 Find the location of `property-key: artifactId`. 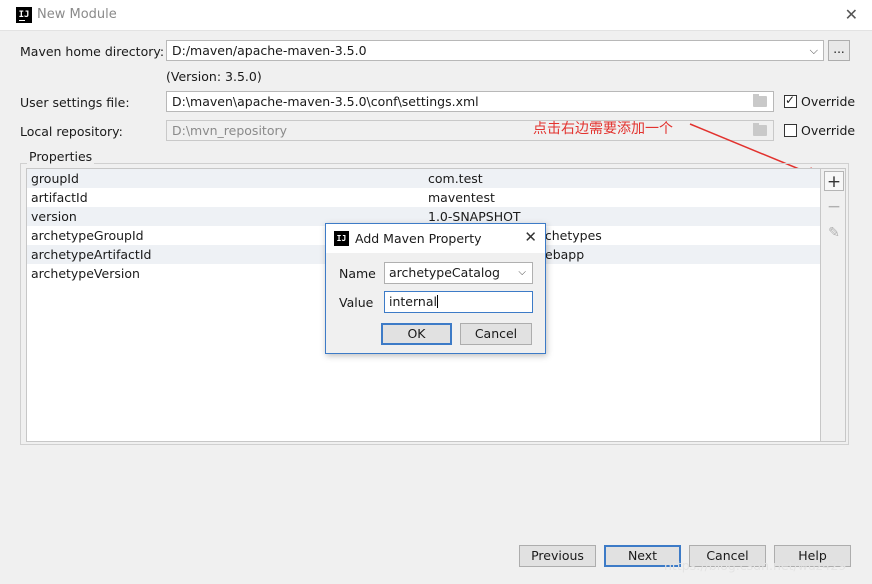

property-key: artifactId is located at coordinates (59, 197).